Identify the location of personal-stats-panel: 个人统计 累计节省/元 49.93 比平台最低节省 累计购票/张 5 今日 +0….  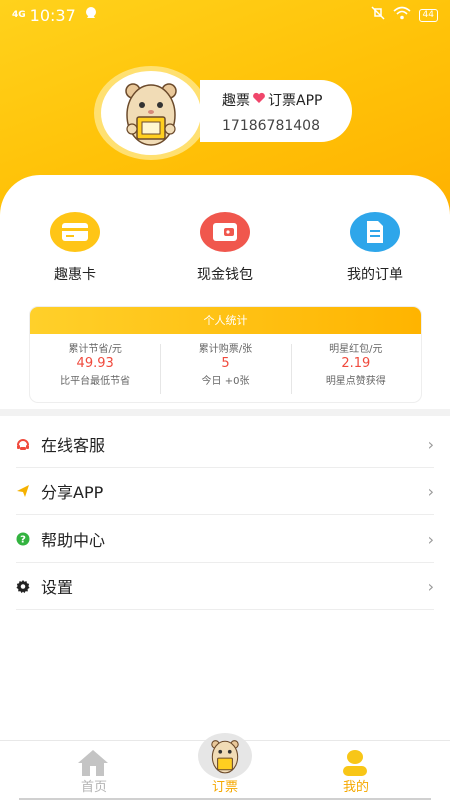
(225, 354).